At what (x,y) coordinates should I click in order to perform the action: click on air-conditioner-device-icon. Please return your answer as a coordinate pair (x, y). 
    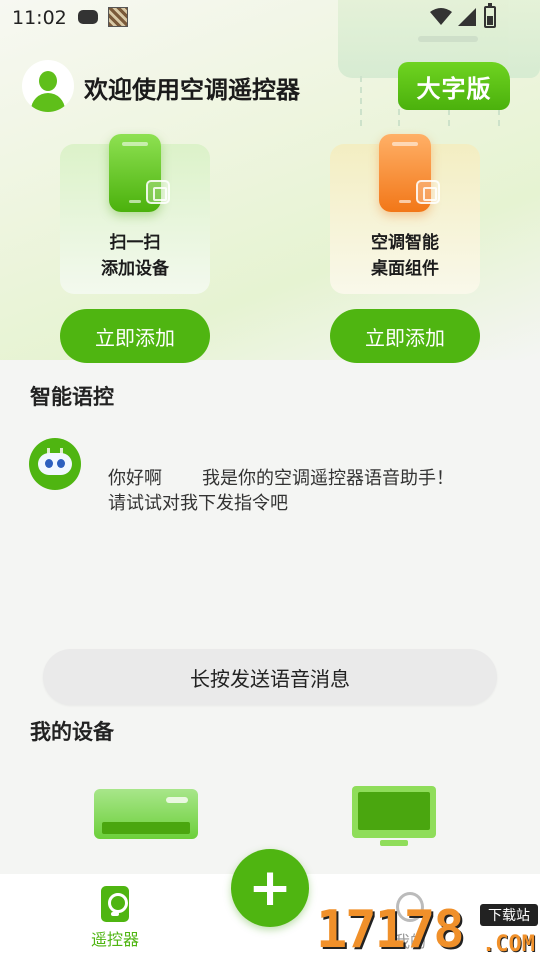
    Looking at the image, I should click on (146, 814).